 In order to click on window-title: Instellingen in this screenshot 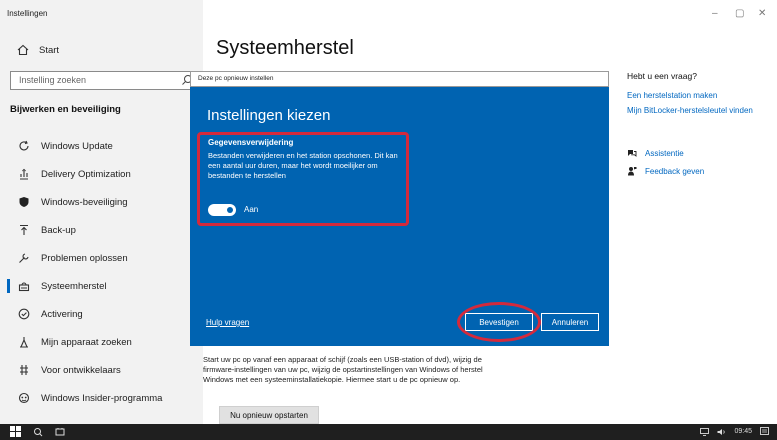, I will do `click(27, 13)`.